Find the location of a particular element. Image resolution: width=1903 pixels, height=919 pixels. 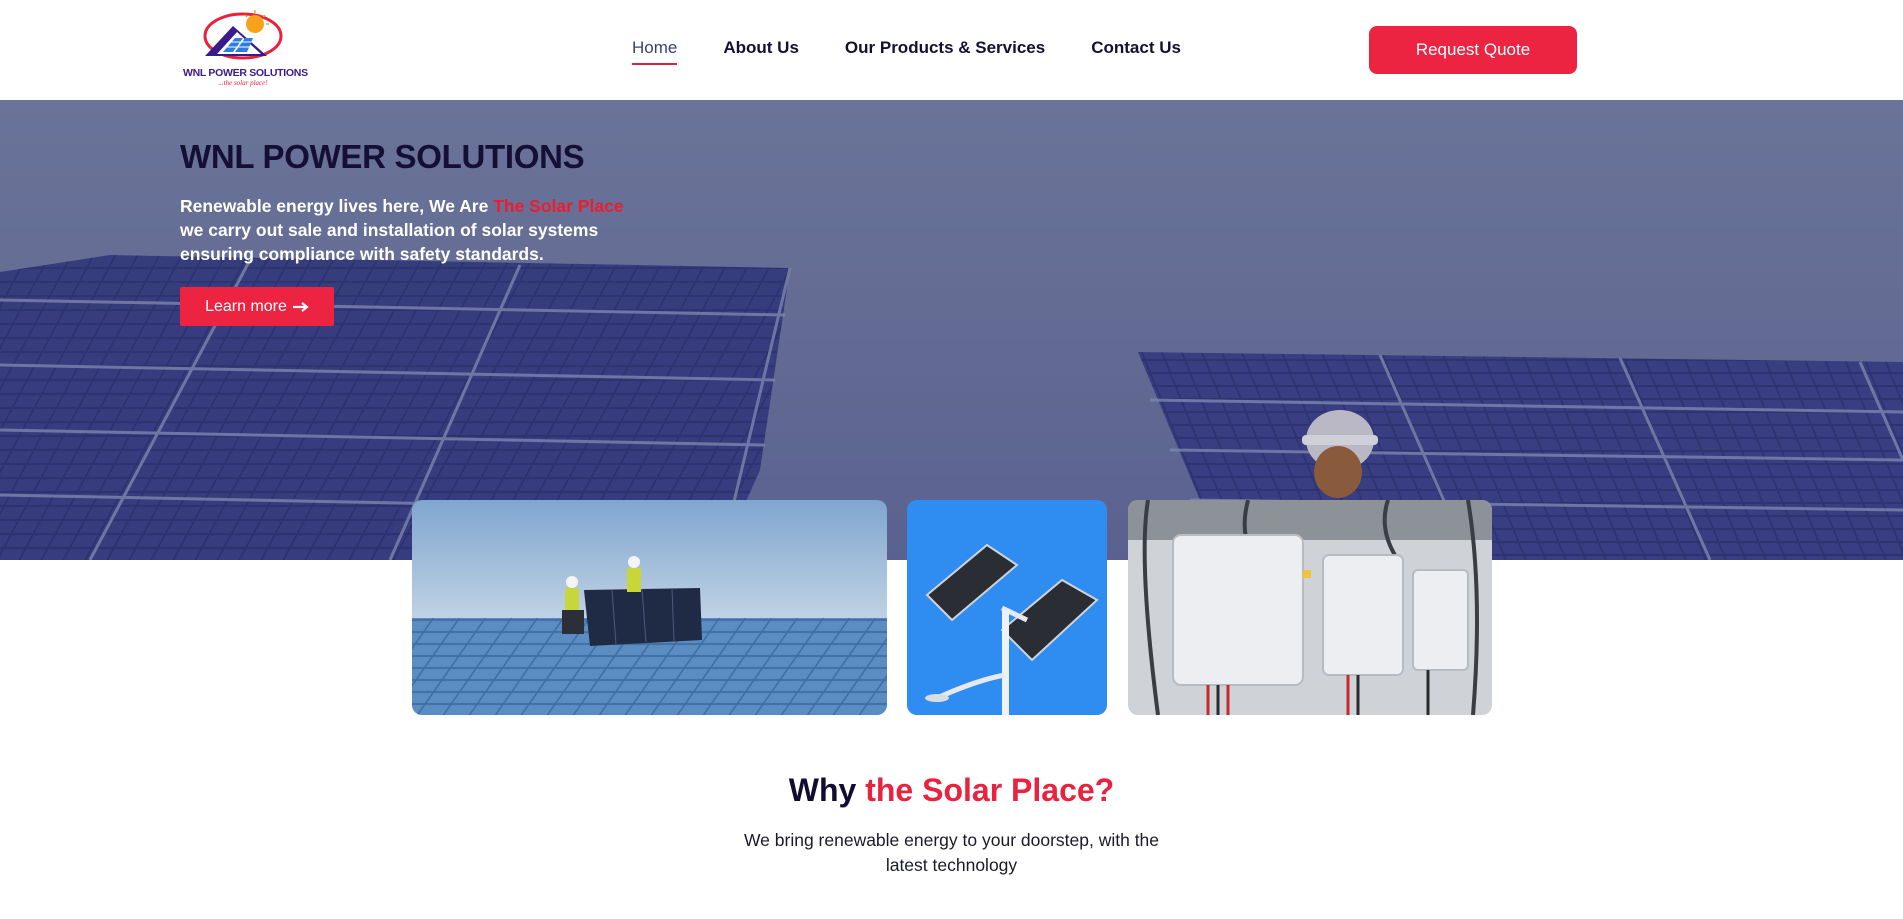

nav-home: Home is located at coordinates (655, 51).